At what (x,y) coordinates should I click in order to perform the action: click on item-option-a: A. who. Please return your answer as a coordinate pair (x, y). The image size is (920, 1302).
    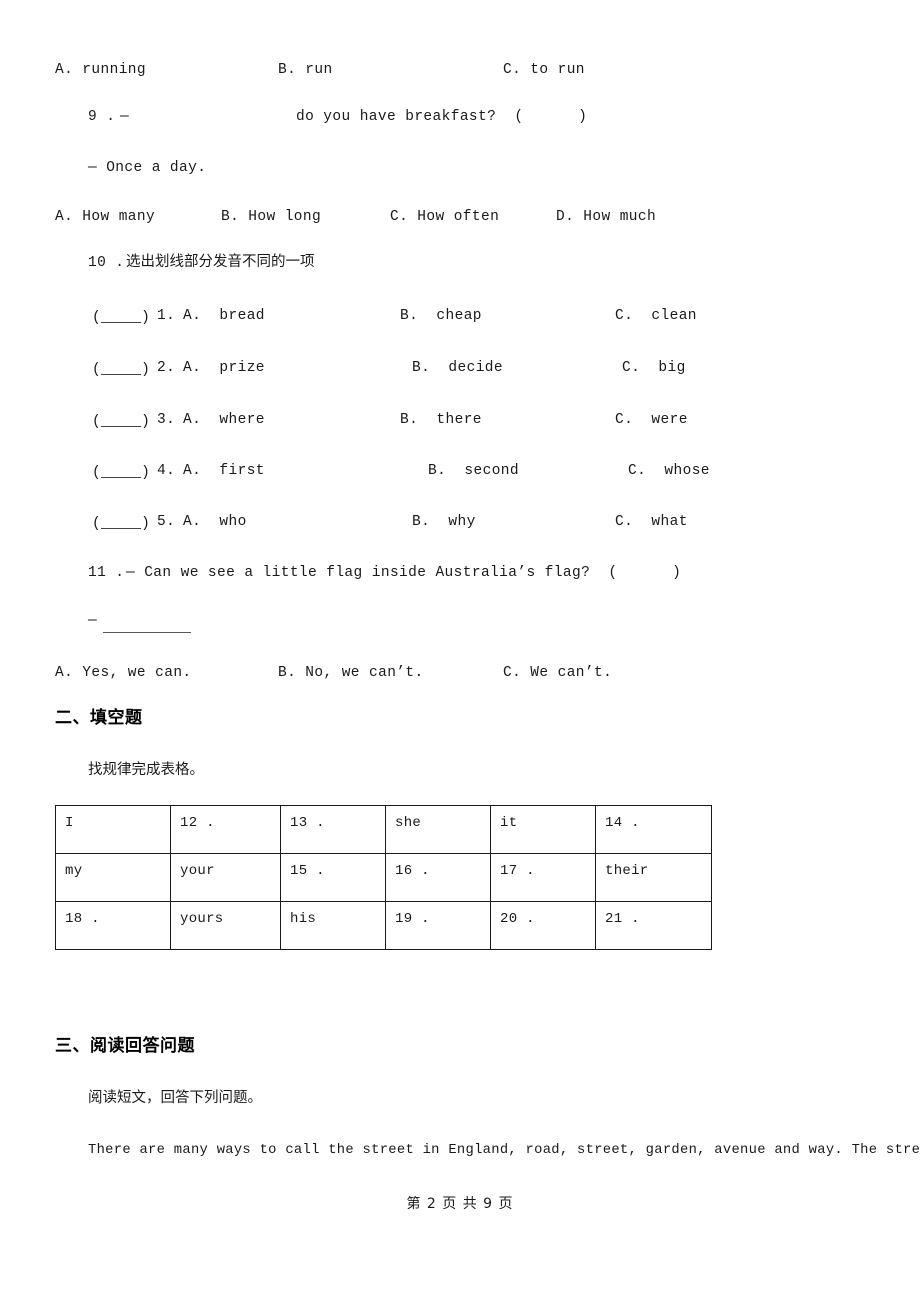
    Looking at the image, I should click on (215, 522).